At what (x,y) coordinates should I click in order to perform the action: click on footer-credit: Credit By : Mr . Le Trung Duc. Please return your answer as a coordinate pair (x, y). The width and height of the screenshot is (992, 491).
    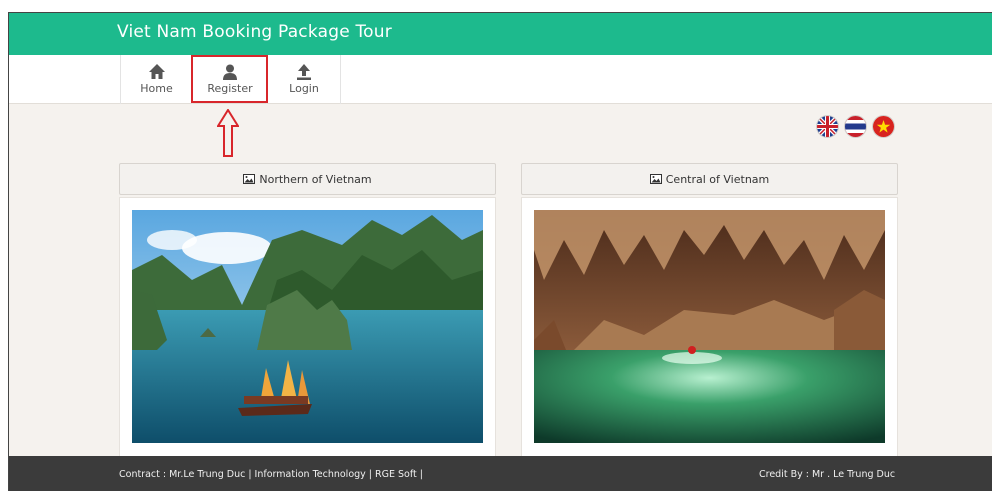
    Looking at the image, I should click on (827, 474).